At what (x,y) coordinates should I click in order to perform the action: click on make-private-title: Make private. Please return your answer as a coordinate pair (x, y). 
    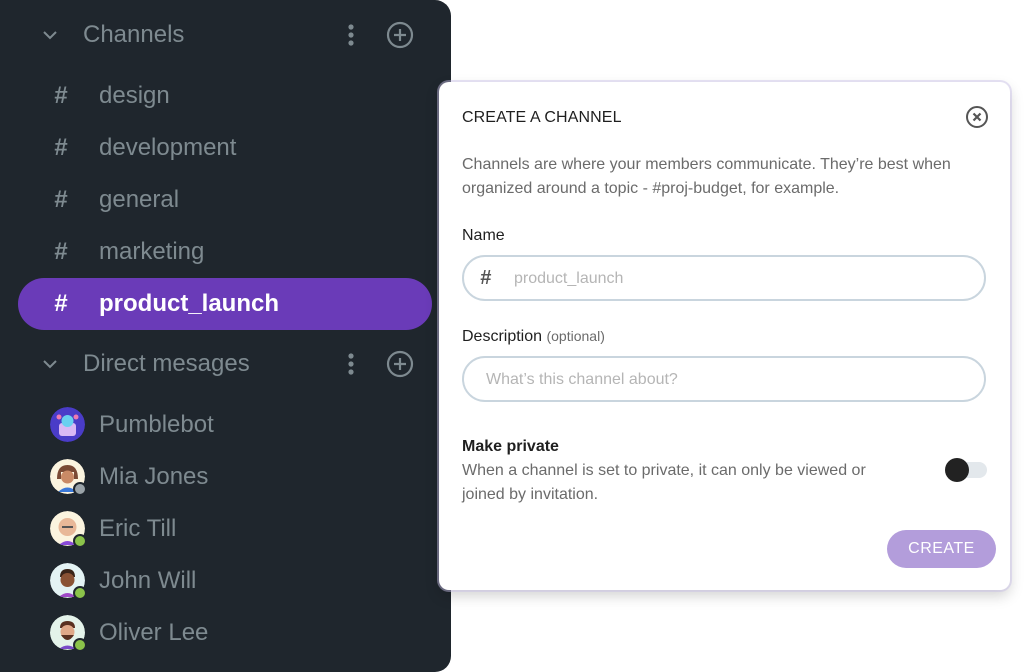
    Looking at the image, I should click on (510, 446).